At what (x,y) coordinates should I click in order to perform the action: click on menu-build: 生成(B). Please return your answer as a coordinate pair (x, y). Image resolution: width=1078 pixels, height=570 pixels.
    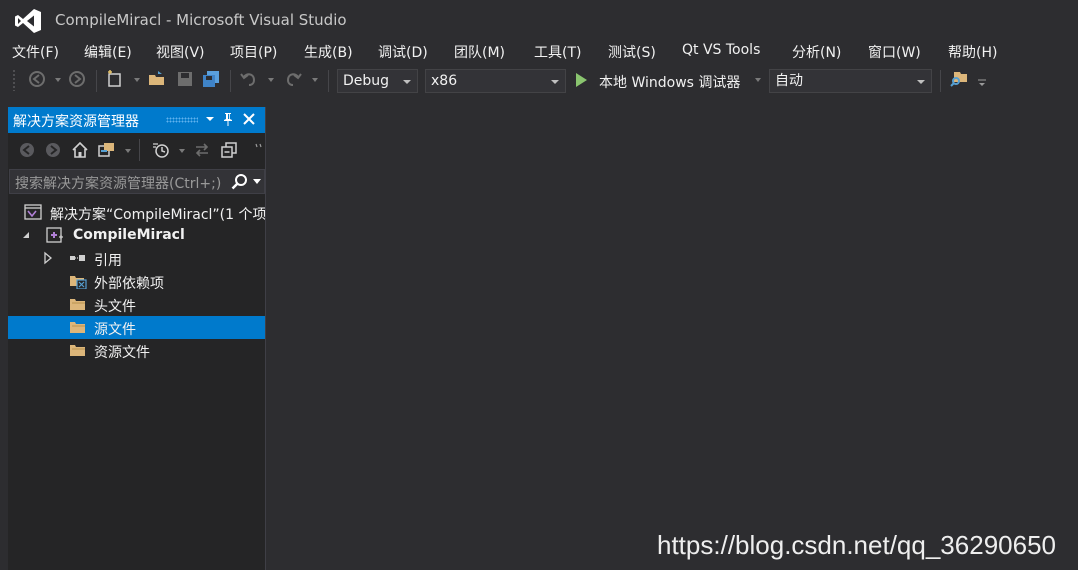
    Looking at the image, I should click on (328, 52).